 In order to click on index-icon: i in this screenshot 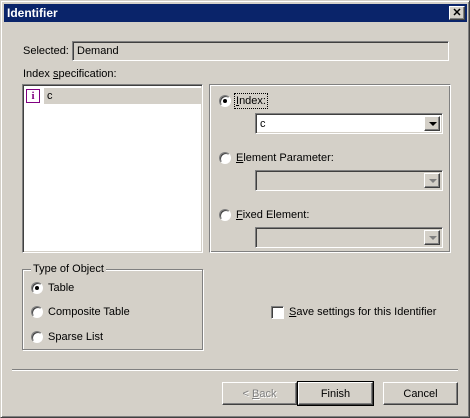, I will do `click(33, 96)`.